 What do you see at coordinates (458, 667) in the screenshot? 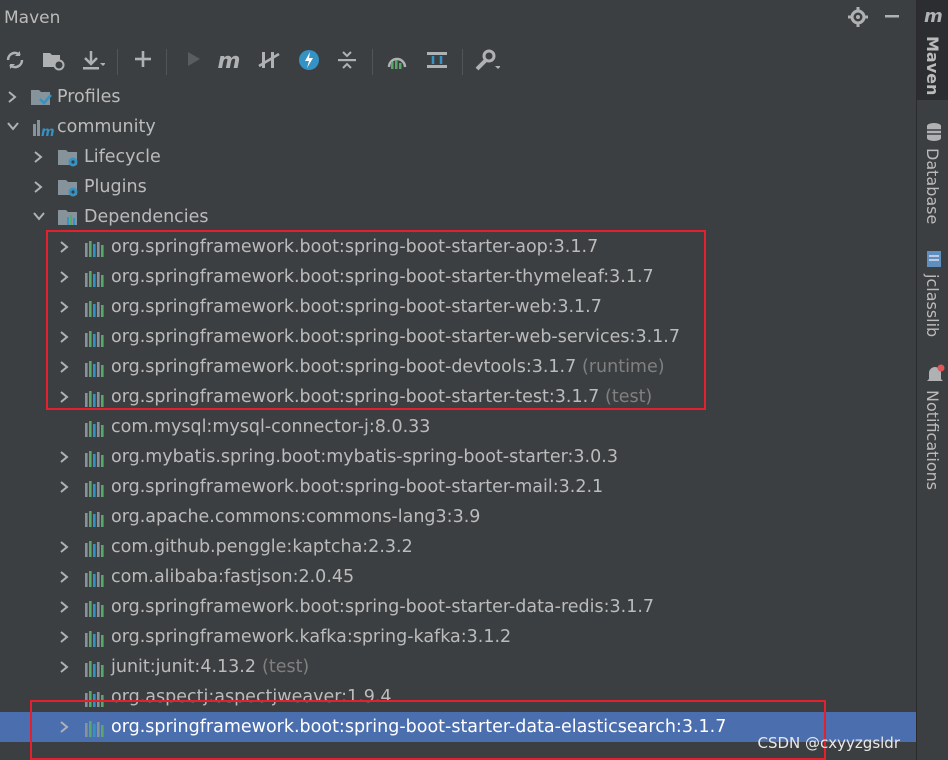
I see `dependency-row: junit:junit:4.13.2 (test)` at bounding box center [458, 667].